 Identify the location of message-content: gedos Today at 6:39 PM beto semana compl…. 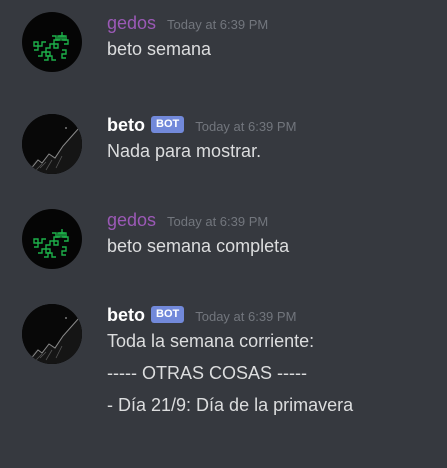
(273, 234).